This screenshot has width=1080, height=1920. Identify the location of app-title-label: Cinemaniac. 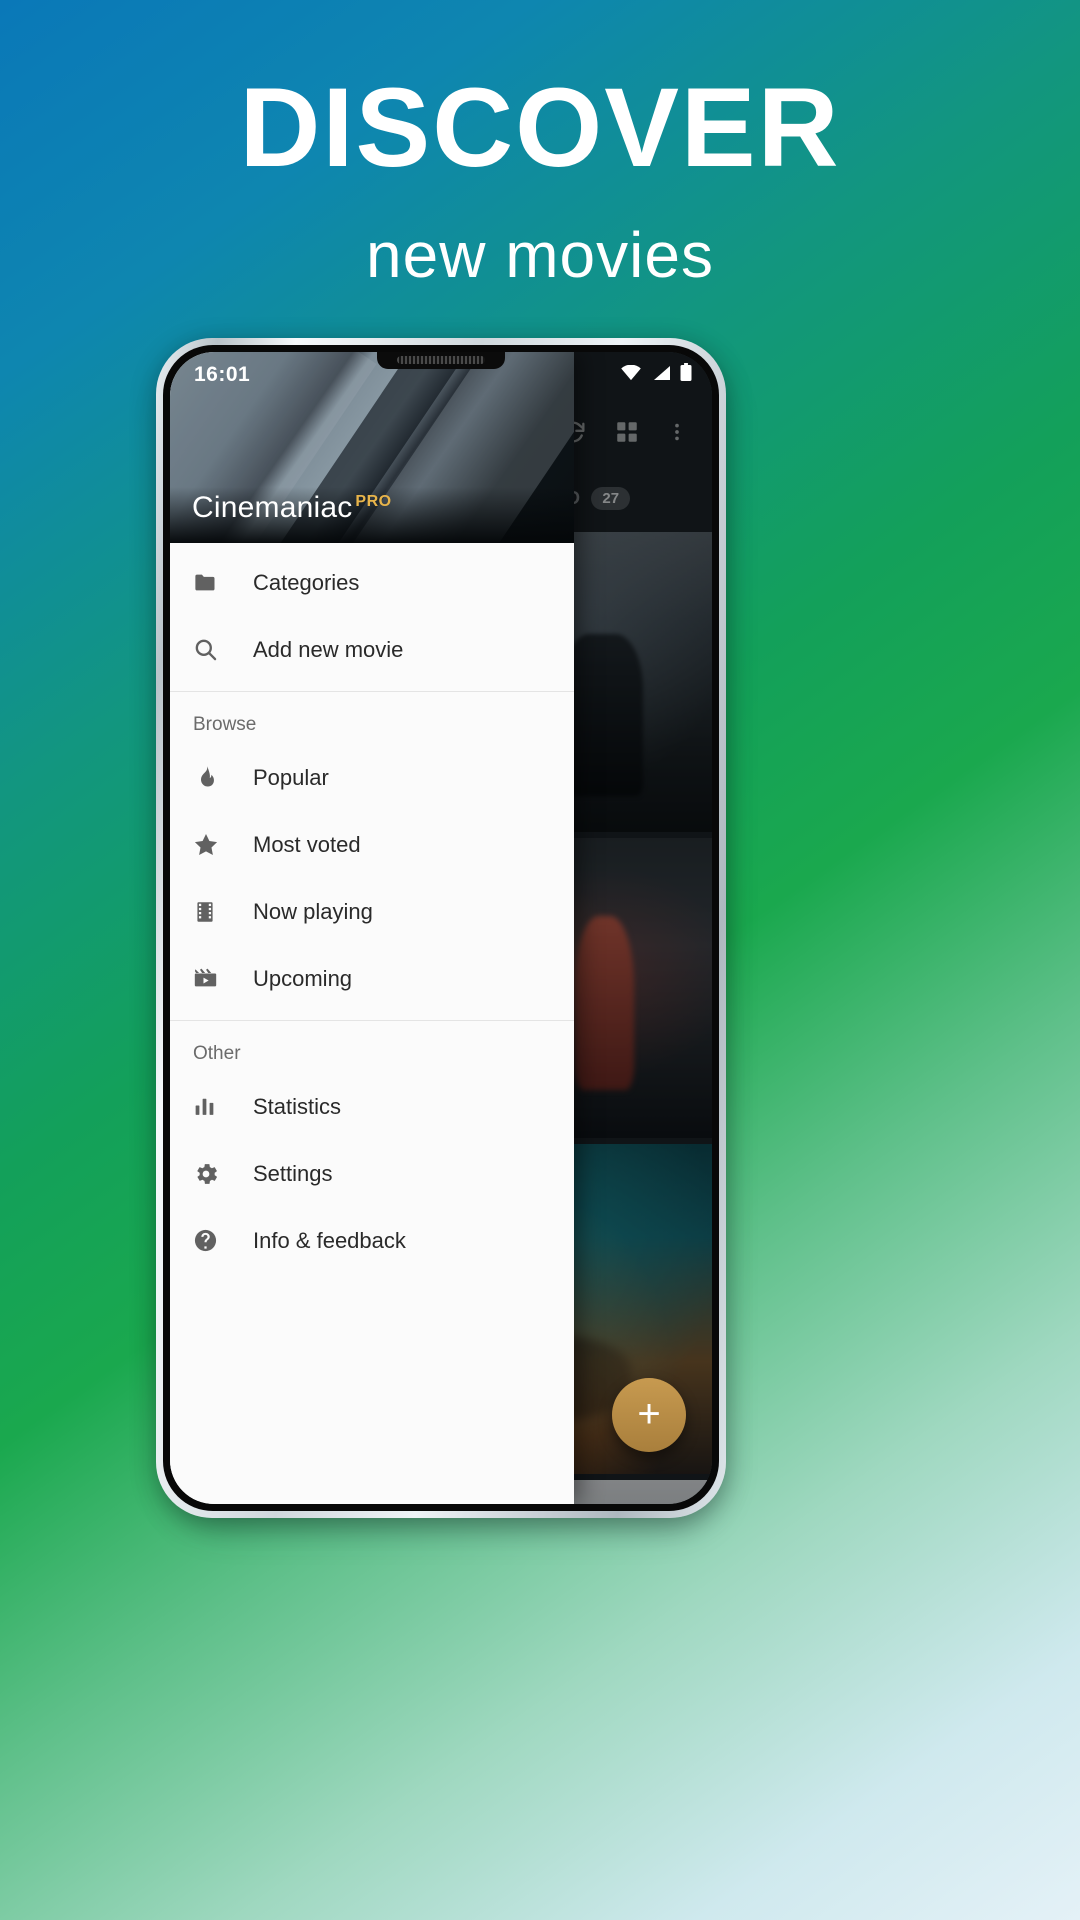
(272, 507).